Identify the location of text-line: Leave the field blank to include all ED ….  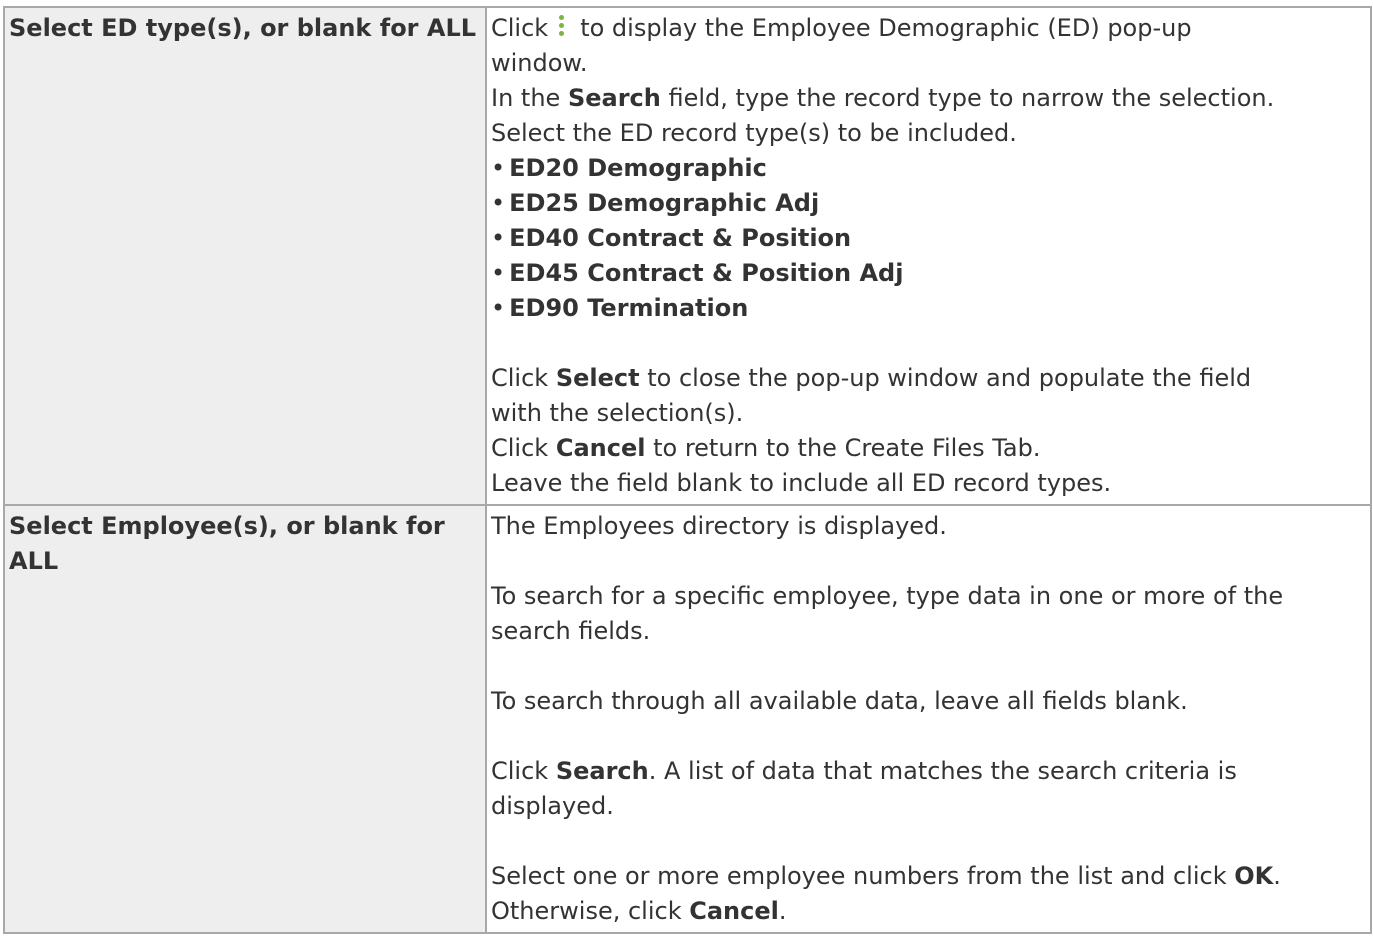
(801, 483).